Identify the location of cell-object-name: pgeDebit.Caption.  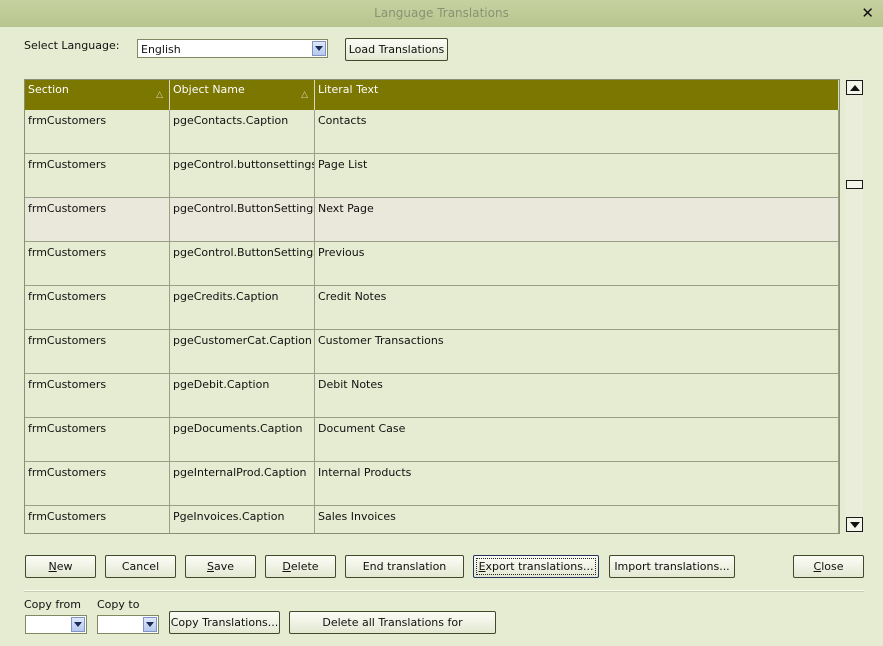
(242, 395).